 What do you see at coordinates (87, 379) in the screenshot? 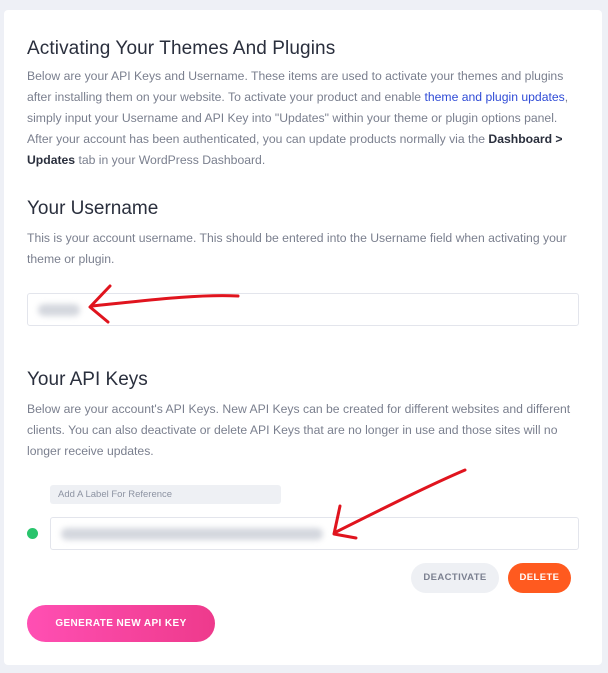
I see `api-keys-title: Your API Keys` at bounding box center [87, 379].